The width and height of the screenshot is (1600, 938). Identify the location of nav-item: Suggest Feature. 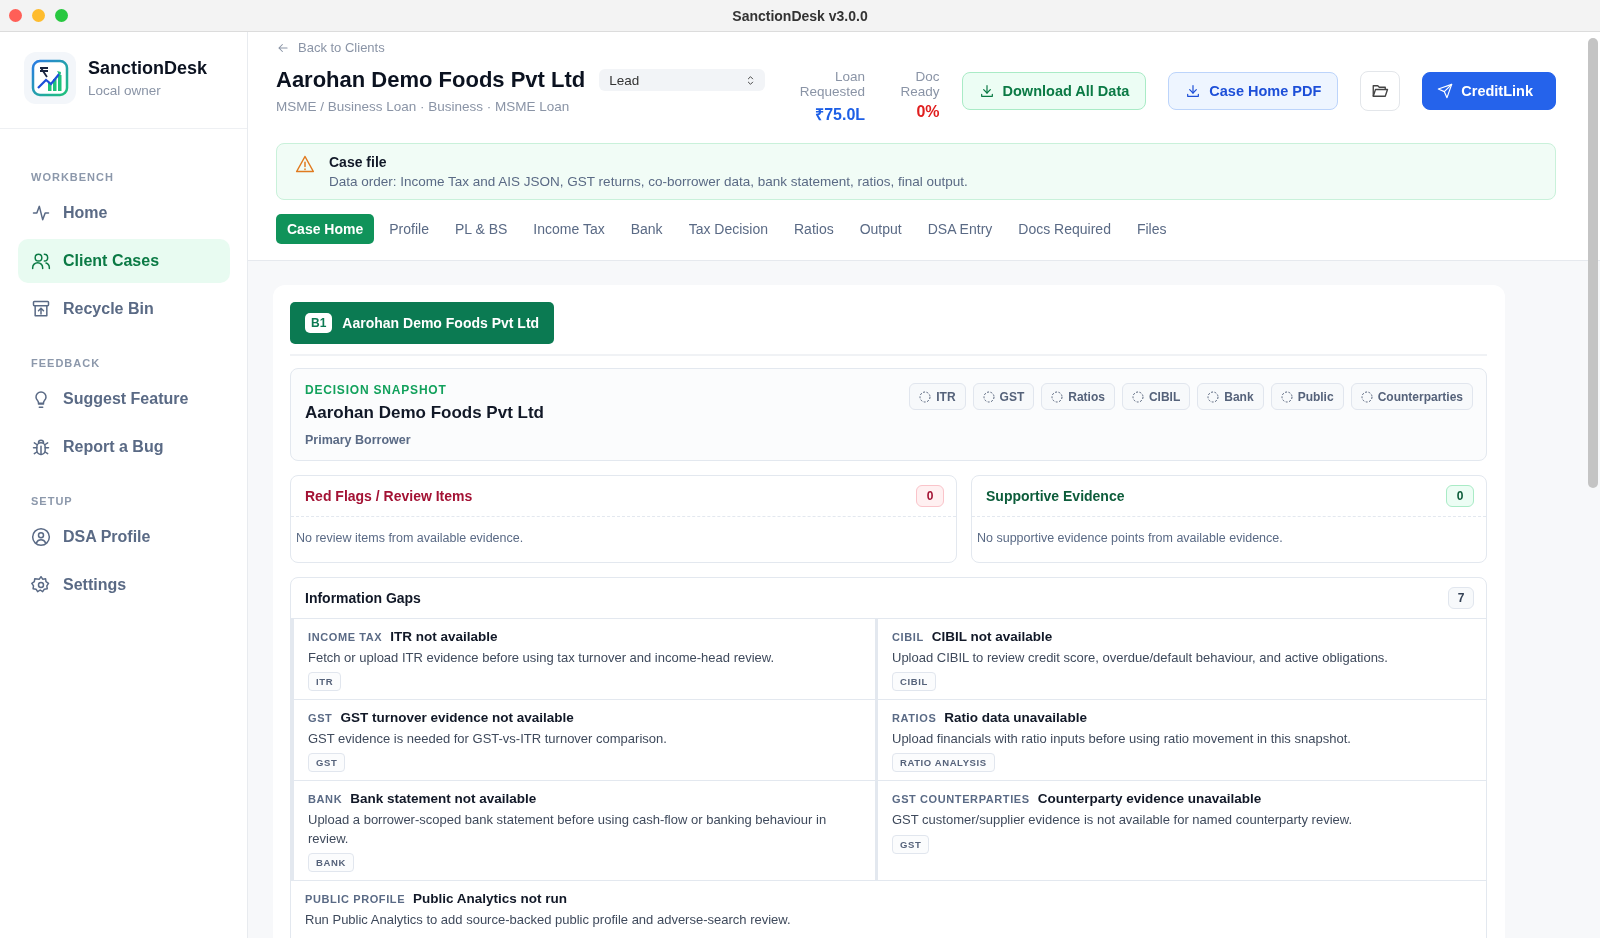
(124, 399).